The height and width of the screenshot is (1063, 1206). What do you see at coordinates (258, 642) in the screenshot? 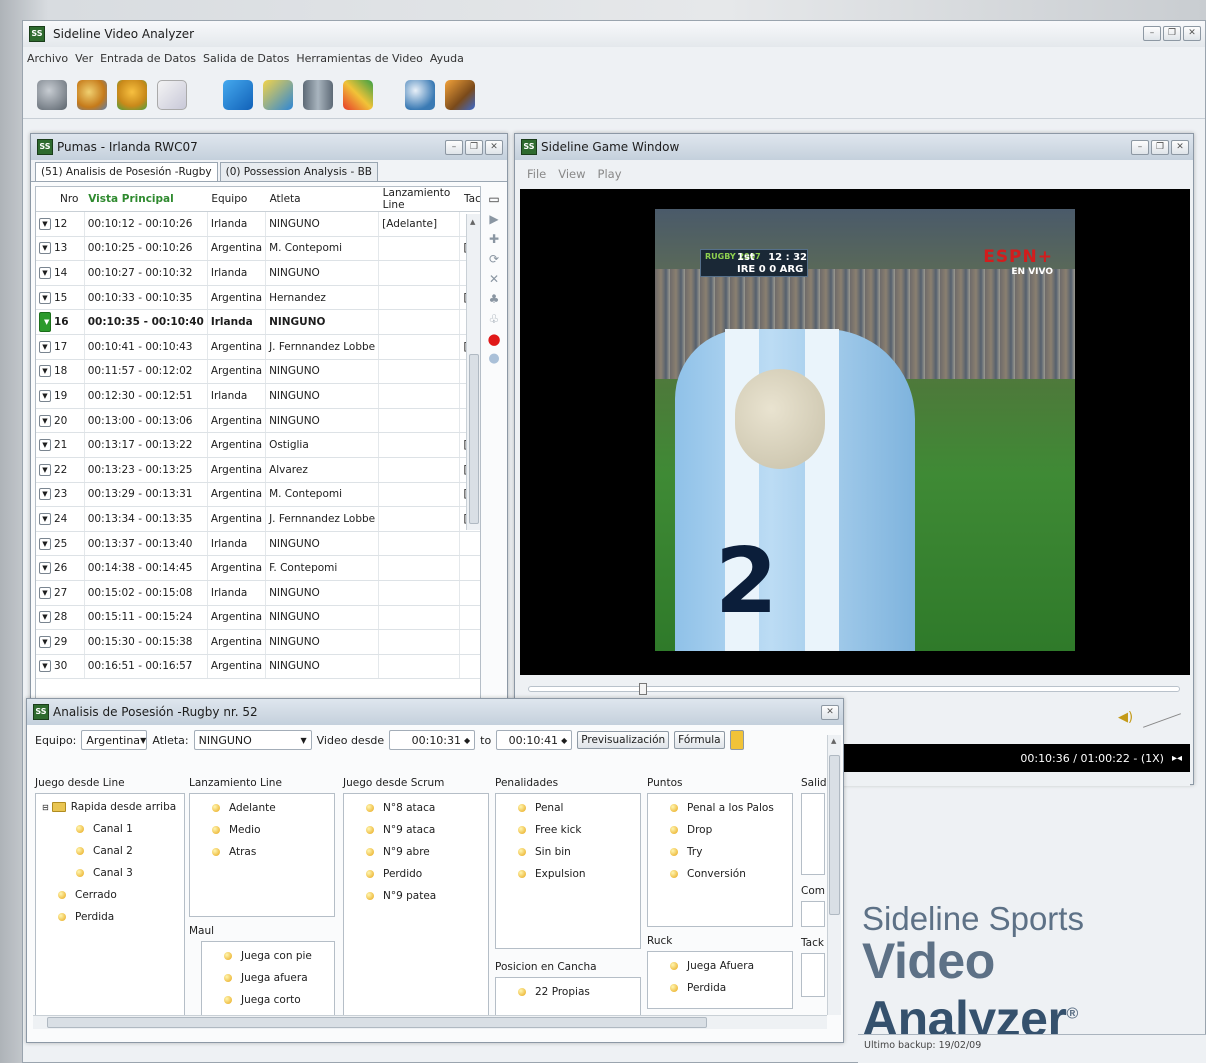
I see `table-row: ▼ 29 00:15:30 - 00:15:38 Argentina NINGUNO` at bounding box center [258, 642].